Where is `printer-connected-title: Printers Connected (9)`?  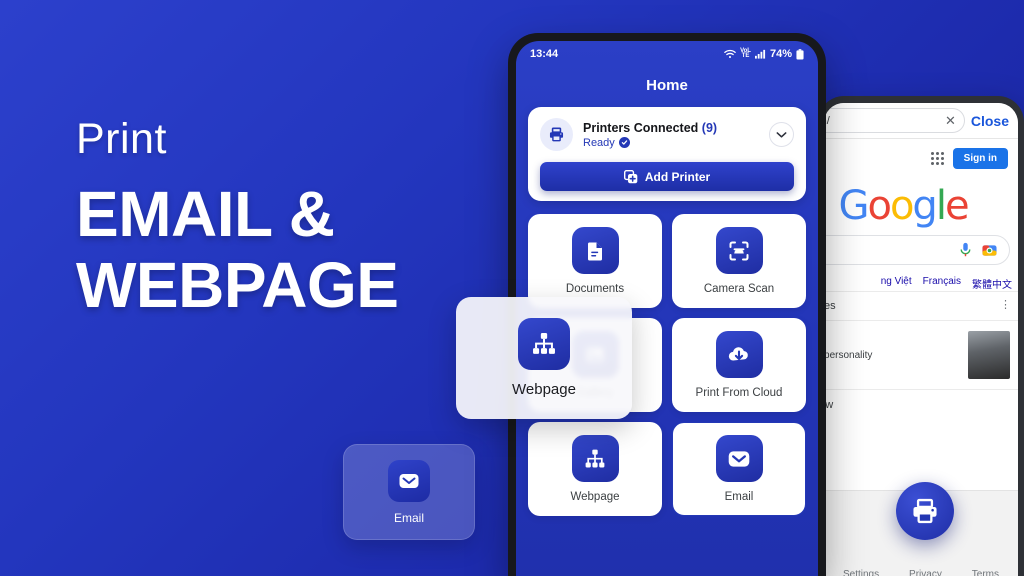 printer-connected-title: Printers Connected (9) is located at coordinates (671, 128).